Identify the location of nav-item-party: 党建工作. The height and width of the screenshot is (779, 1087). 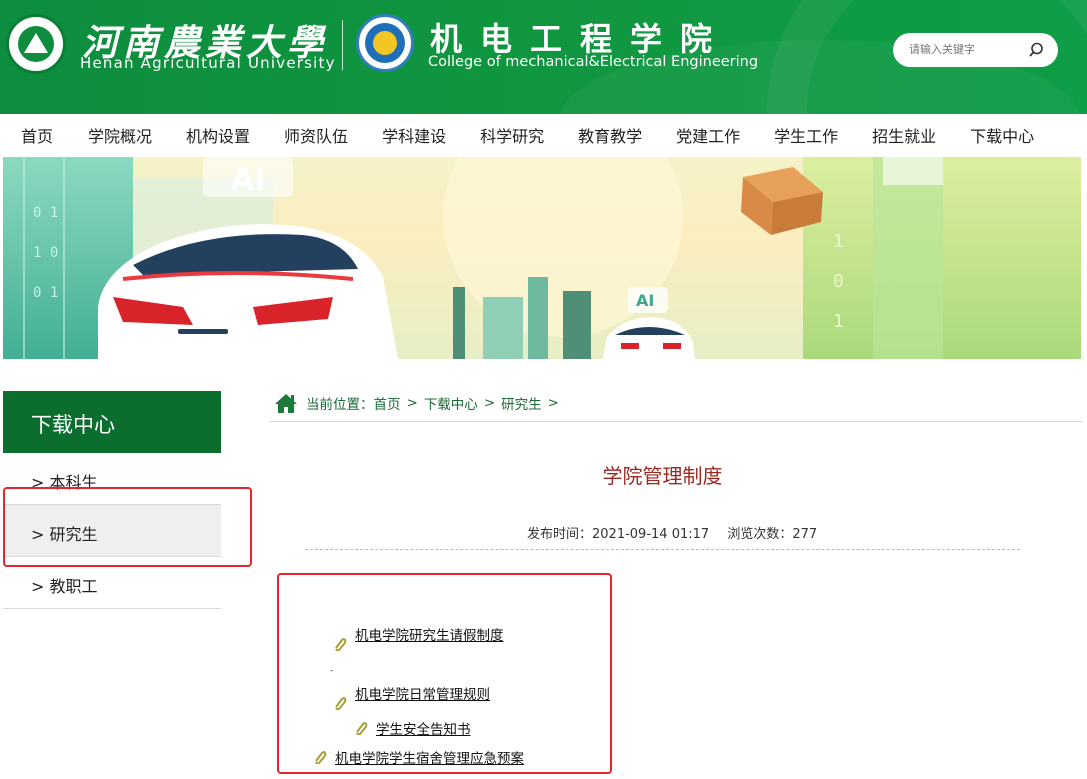
(708, 135).